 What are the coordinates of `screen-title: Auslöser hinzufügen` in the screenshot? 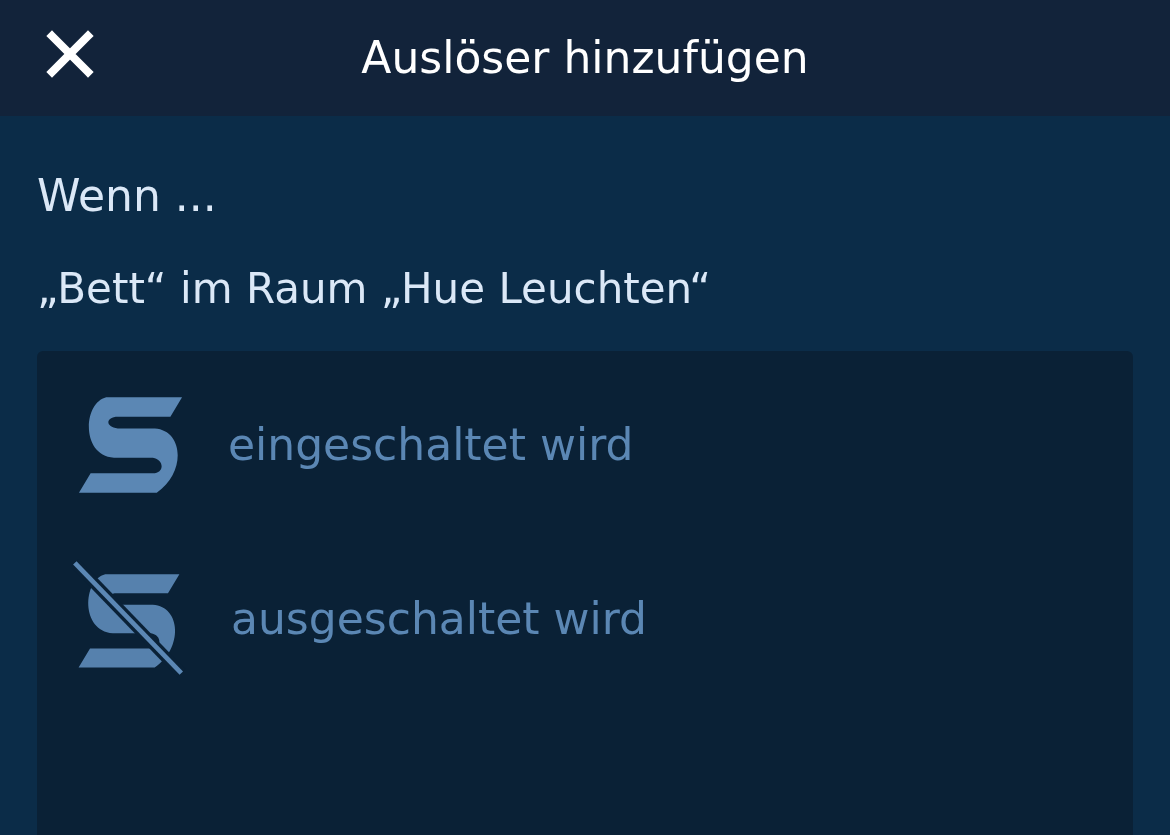 It's located at (585, 58).